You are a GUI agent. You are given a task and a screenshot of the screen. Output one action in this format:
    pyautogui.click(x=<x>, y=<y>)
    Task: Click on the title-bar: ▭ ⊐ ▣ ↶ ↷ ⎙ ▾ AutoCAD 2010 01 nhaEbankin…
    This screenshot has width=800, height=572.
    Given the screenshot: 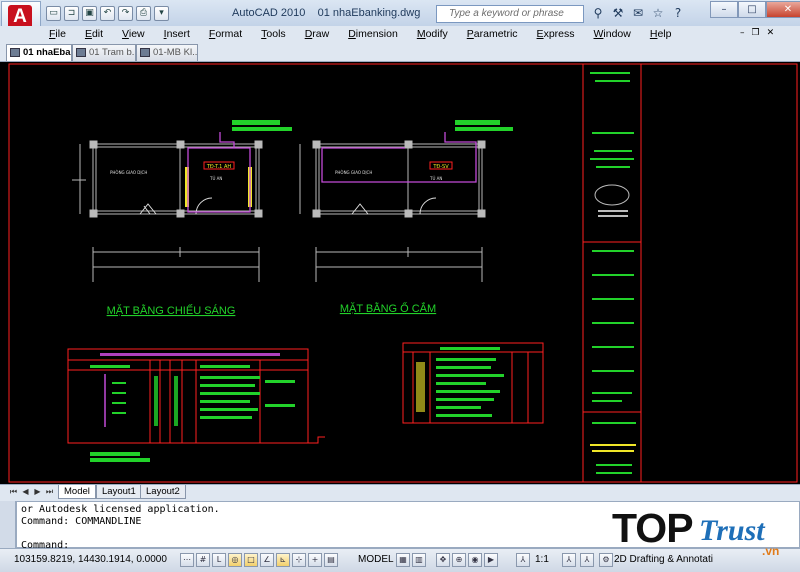 What is the action you would take?
    pyautogui.click(x=400, y=13)
    